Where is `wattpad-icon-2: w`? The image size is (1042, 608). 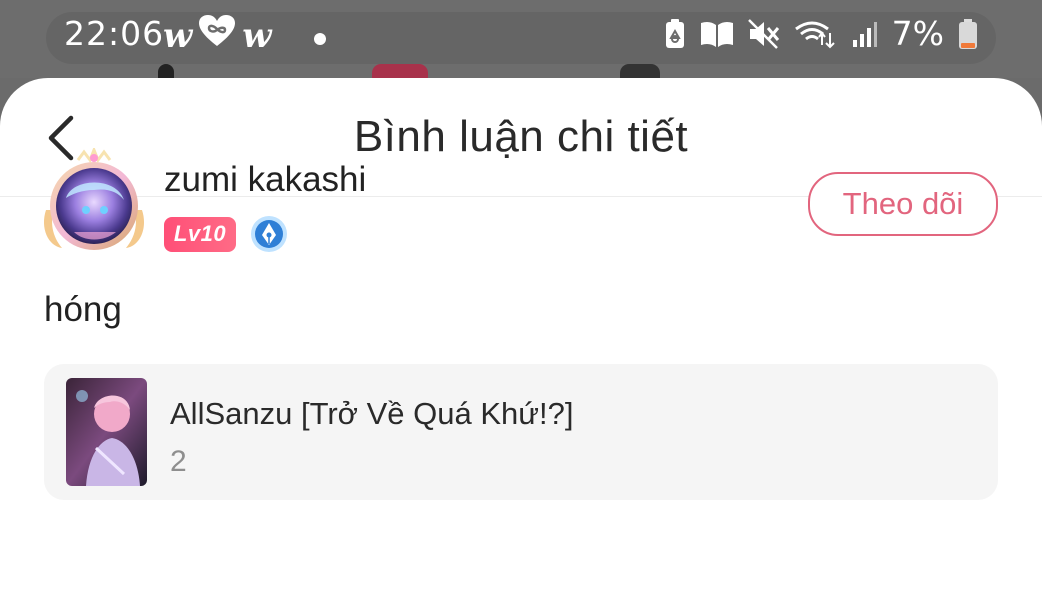 wattpad-icon-2: w is located at coordinates (257, 35).